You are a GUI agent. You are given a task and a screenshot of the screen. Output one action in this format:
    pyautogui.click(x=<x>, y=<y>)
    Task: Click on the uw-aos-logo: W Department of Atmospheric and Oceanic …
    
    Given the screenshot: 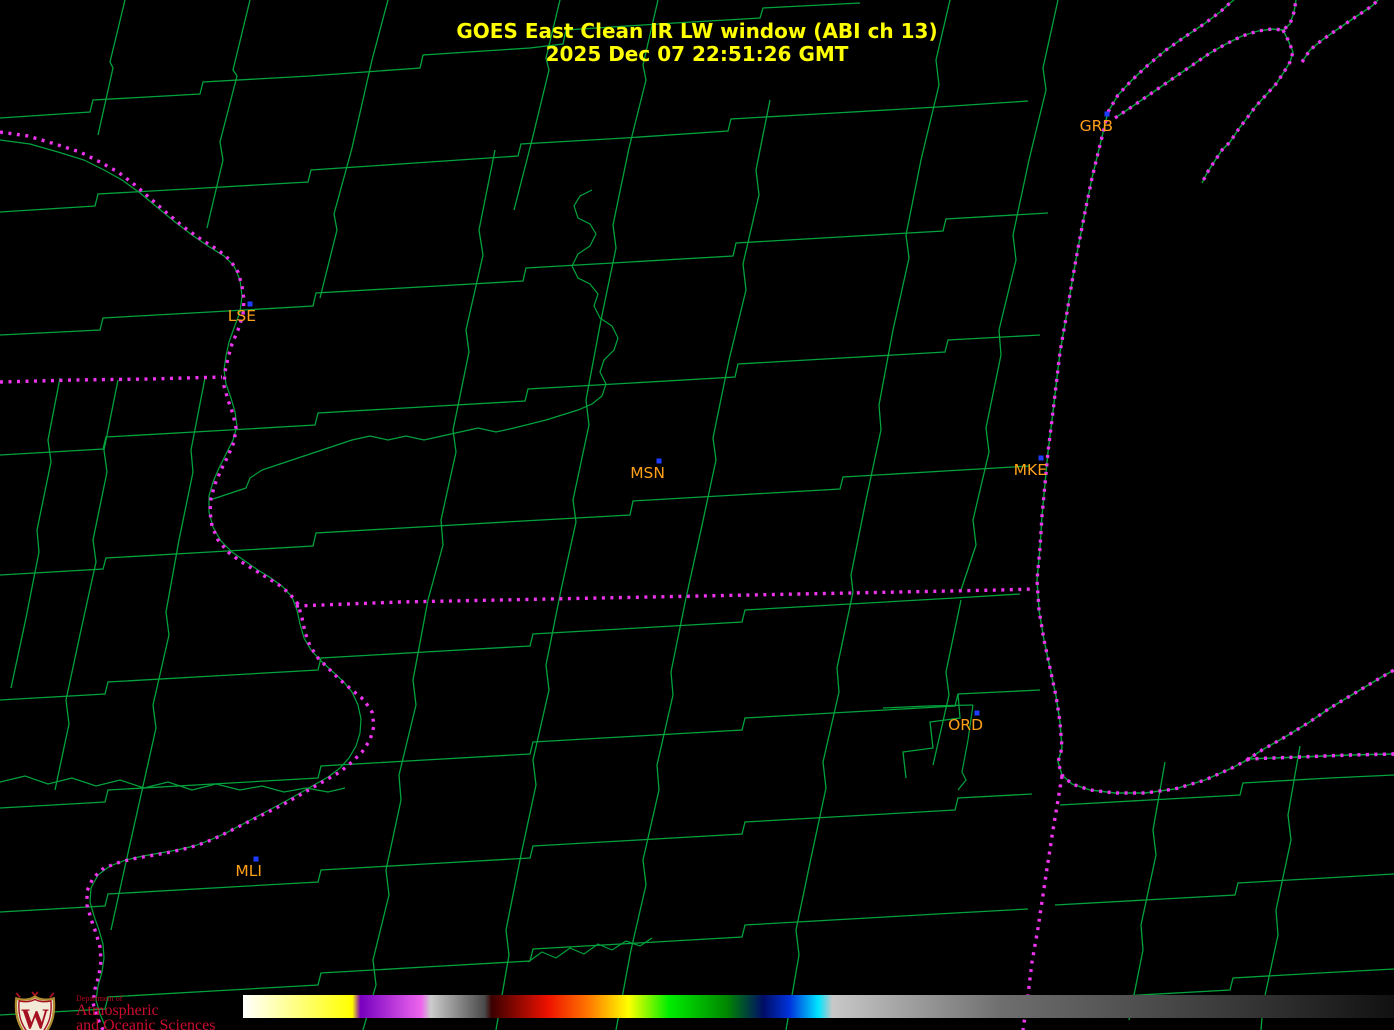 What is the action you would take?
    pyautogui.click(x=110, y=1010)
    